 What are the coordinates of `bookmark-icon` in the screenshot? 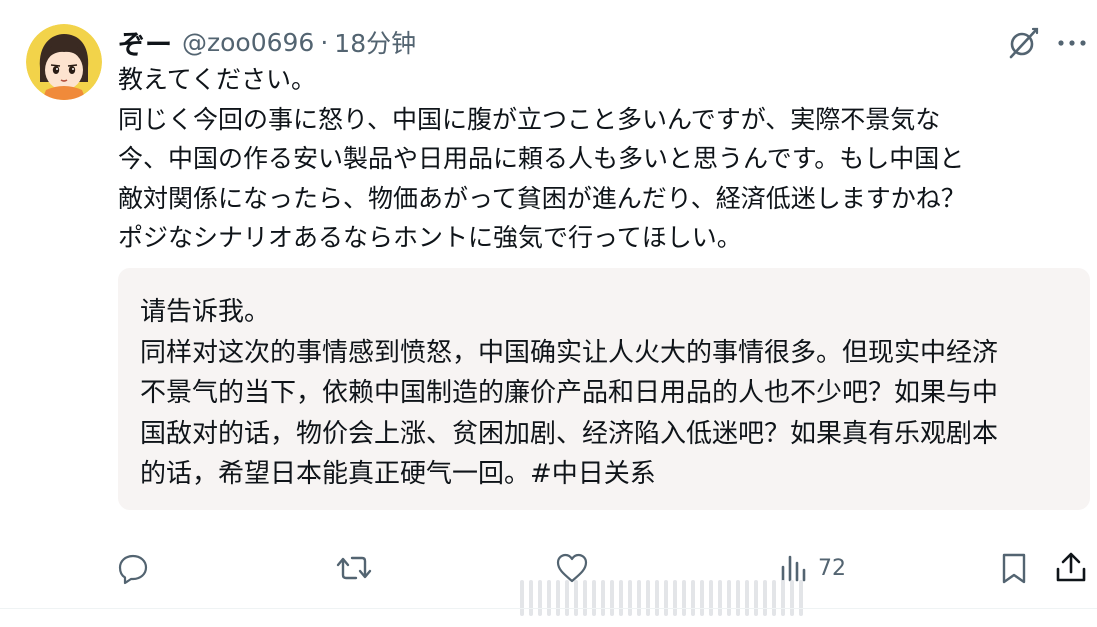 It's located at (1014, 568).